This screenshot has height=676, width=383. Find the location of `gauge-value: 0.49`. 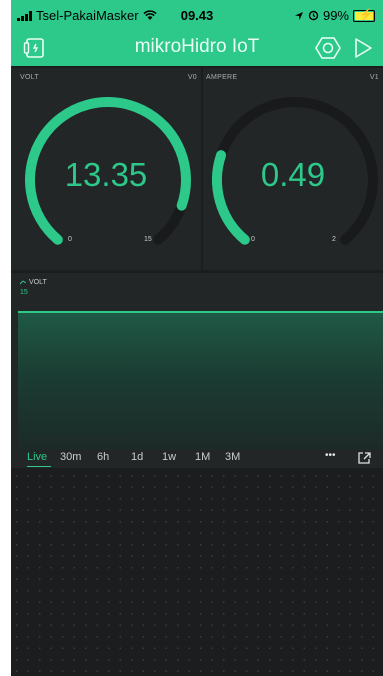

gauge-value: 0.49 is located at coordinates (293, 174).